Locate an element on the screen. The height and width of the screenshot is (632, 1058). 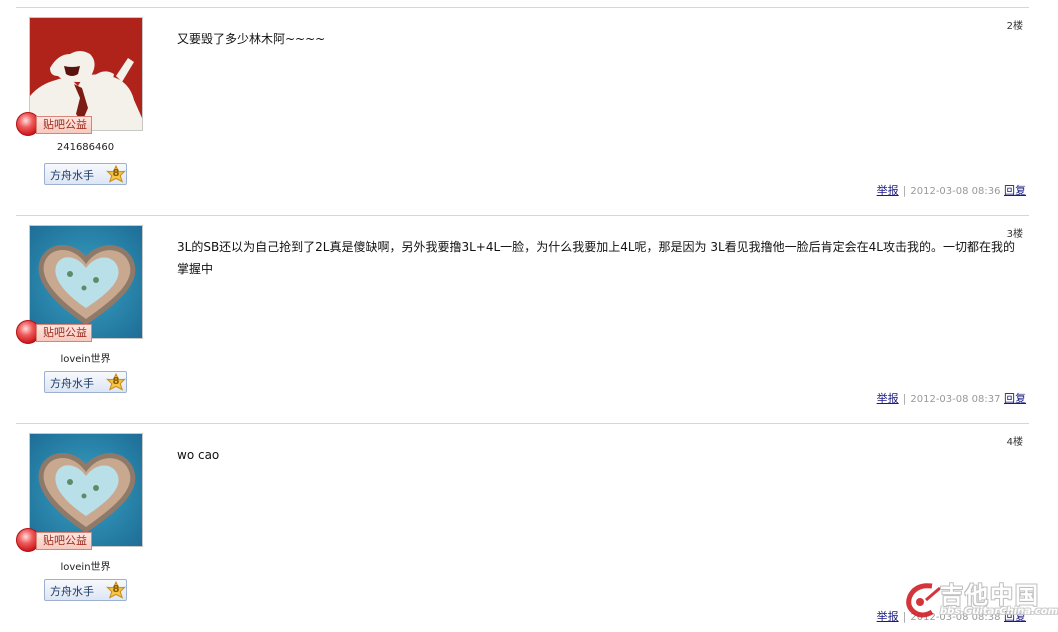
username: 241686460 is located at coordinates (85, 147).